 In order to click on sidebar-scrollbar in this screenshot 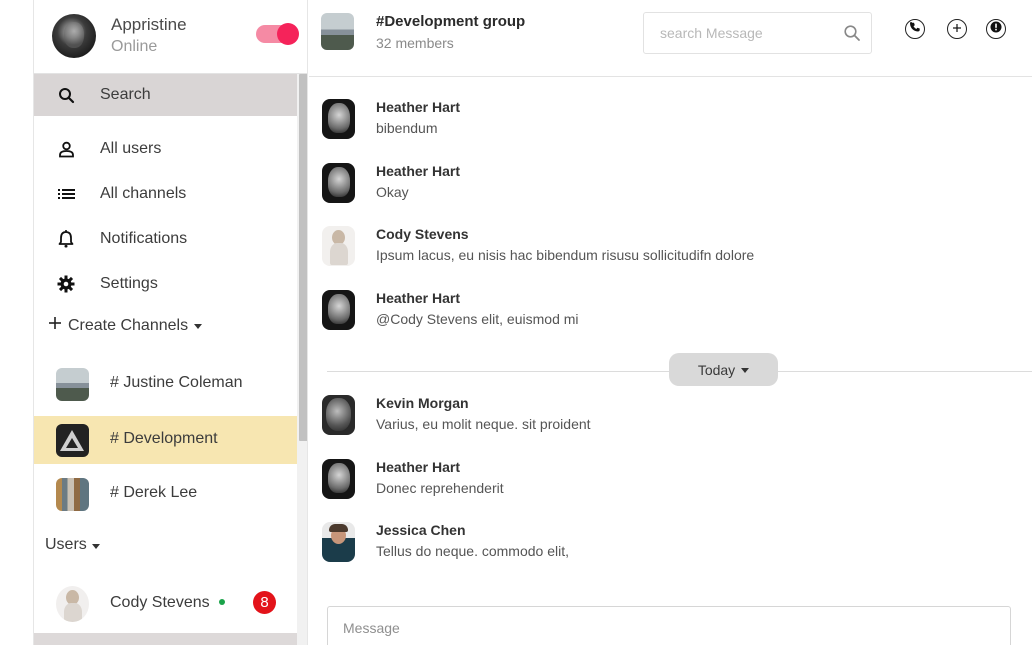, I will do `click(302, 359)`.